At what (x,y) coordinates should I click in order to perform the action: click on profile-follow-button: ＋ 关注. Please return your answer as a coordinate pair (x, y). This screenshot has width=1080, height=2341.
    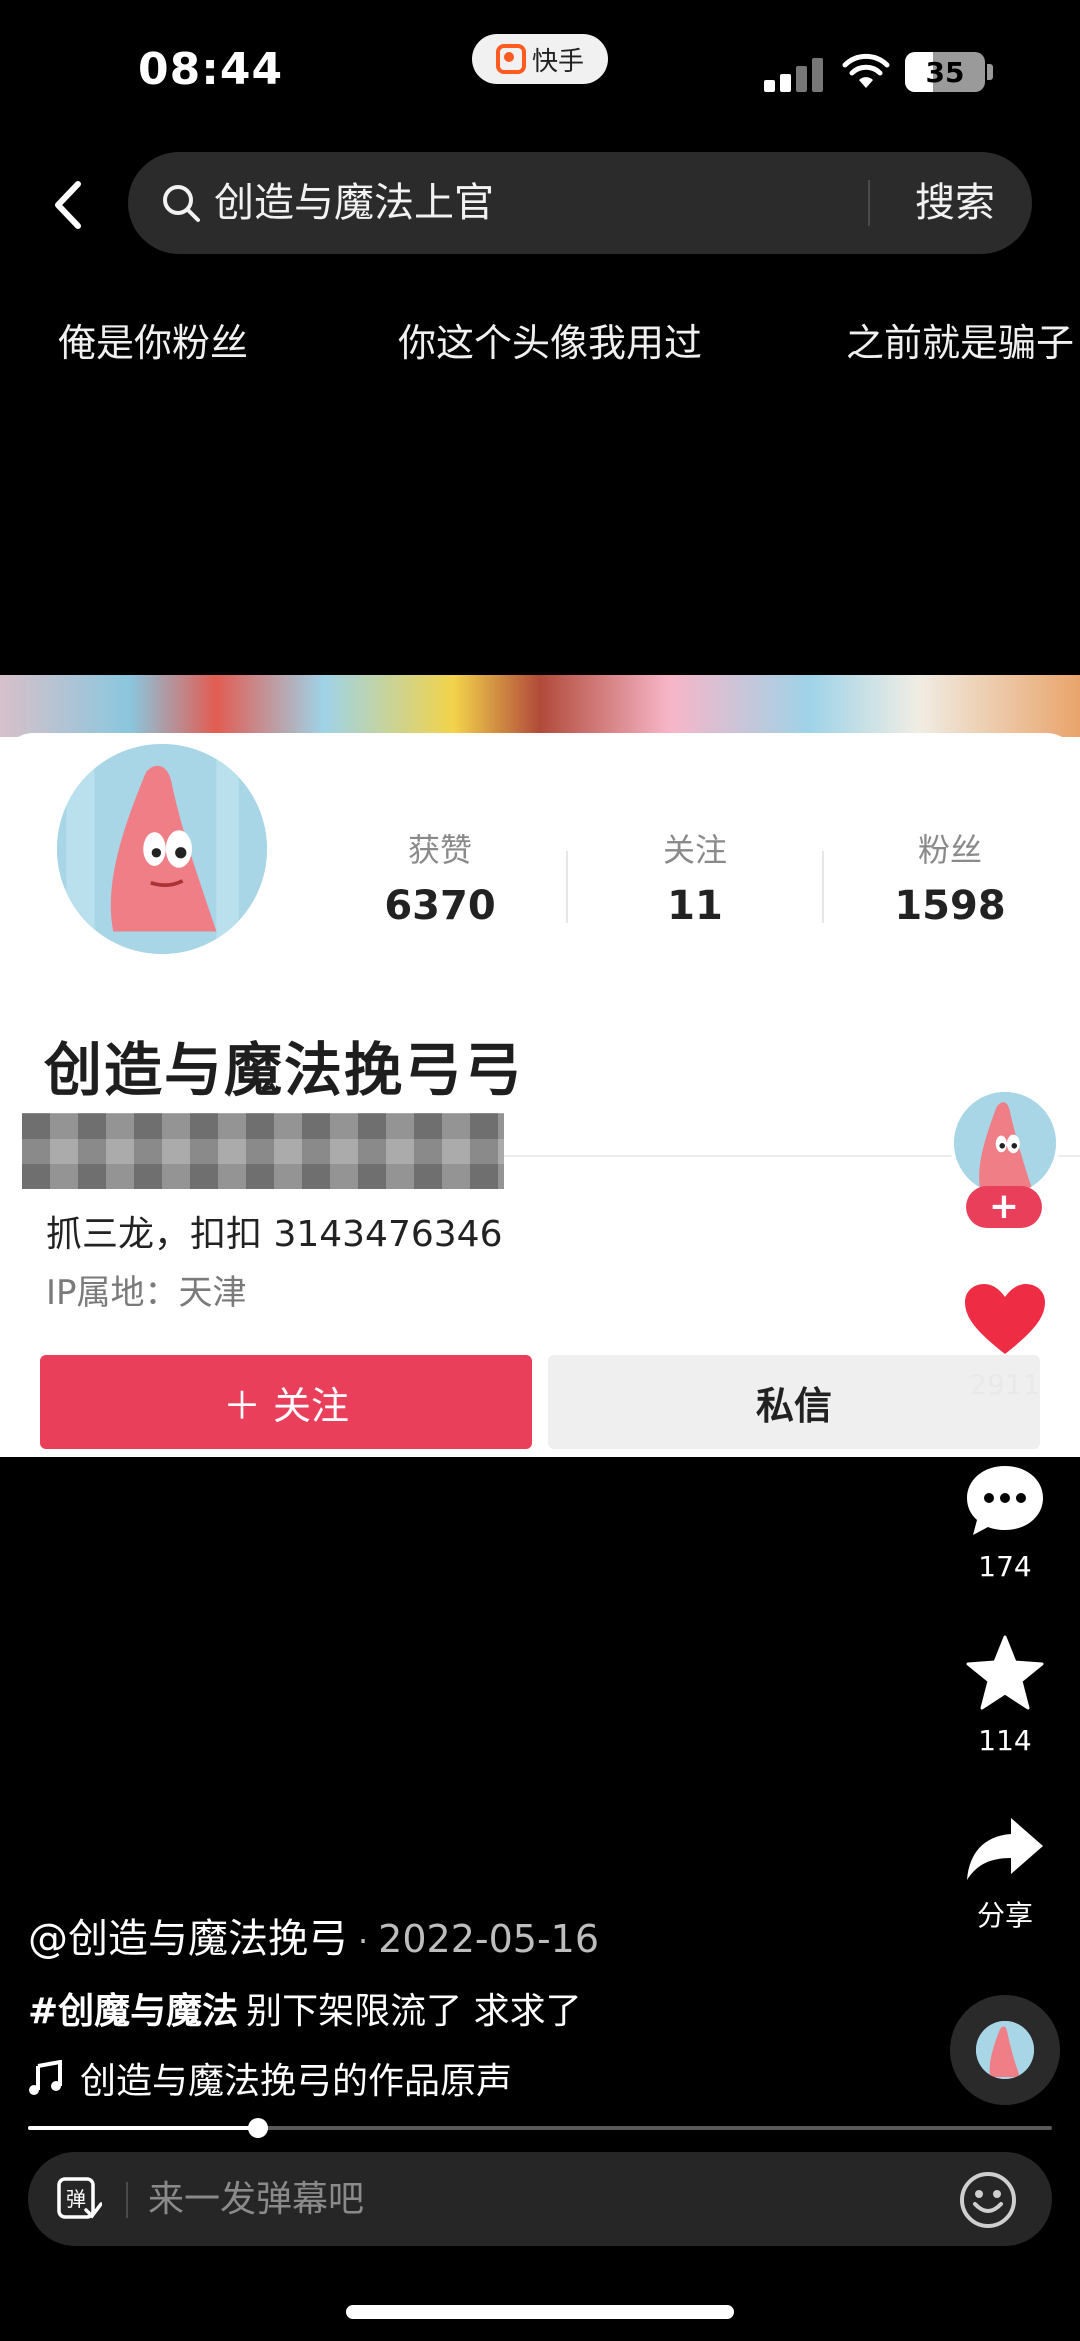
    Looking at the image, I should click on (286, 1402).